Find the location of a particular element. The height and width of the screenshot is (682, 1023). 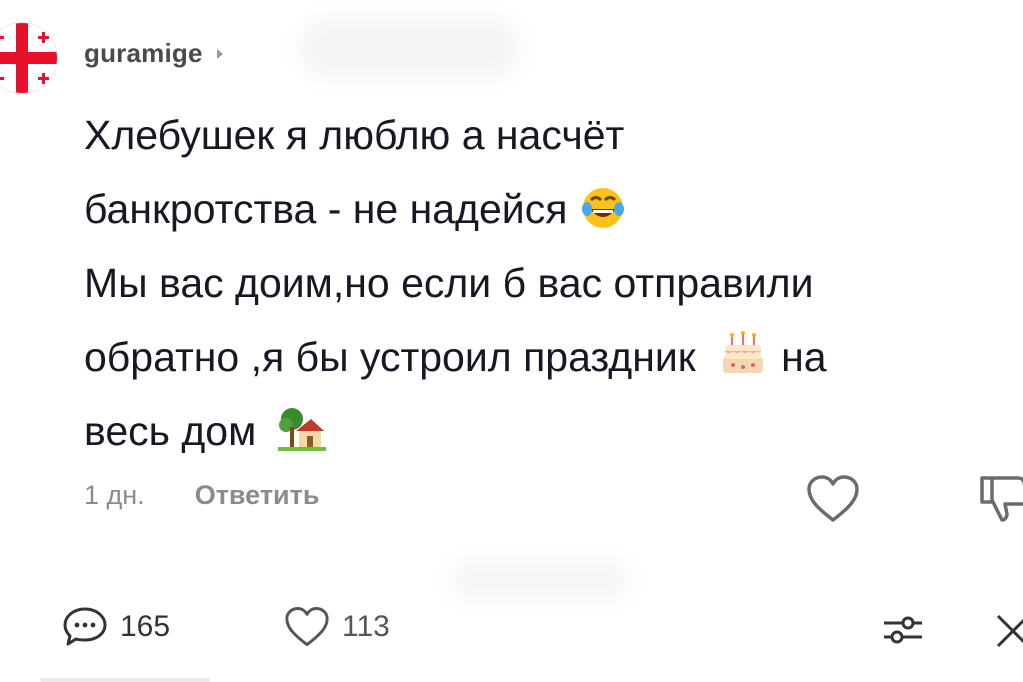

heart-outline-icon is located at coordinates (307, 627).